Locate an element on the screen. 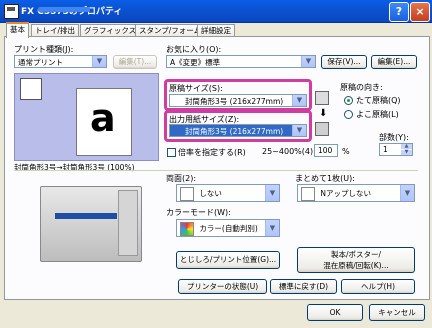 This screenshot has height=328, width=432. portrait-radio is located at coordinates (348, 100).